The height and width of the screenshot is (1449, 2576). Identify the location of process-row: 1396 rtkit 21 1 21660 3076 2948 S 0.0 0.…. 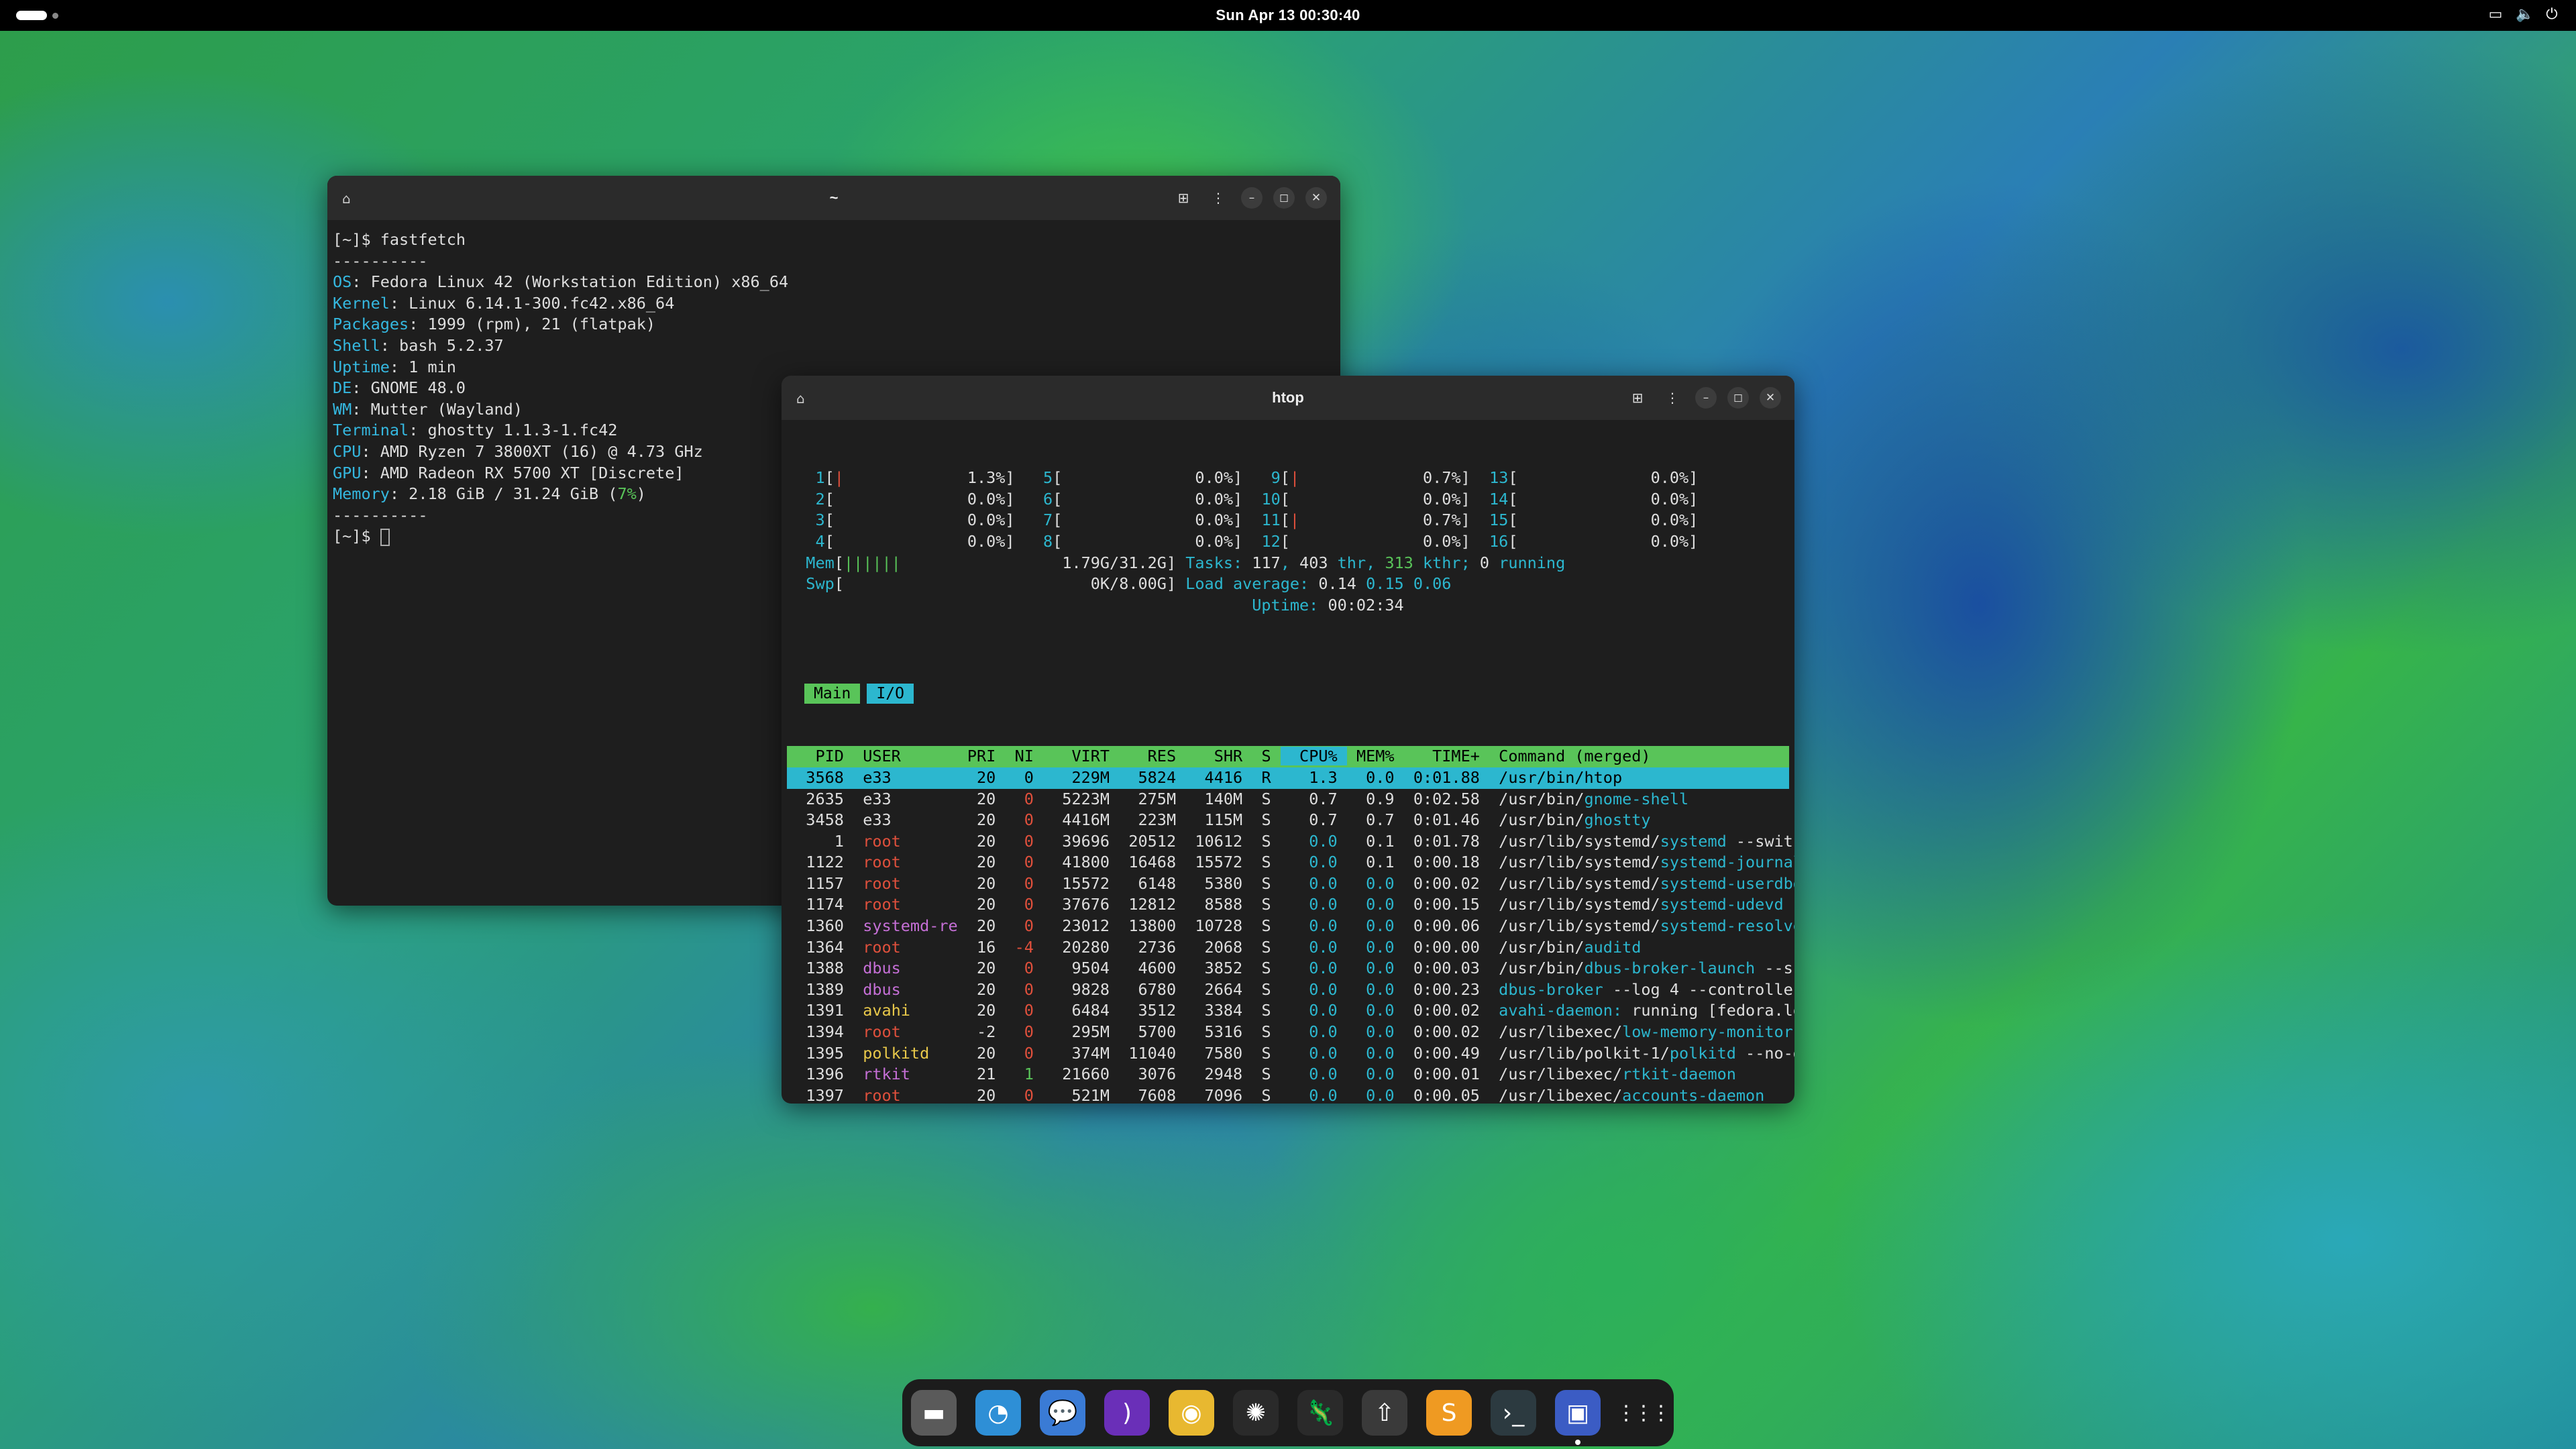
(1288, 1074).